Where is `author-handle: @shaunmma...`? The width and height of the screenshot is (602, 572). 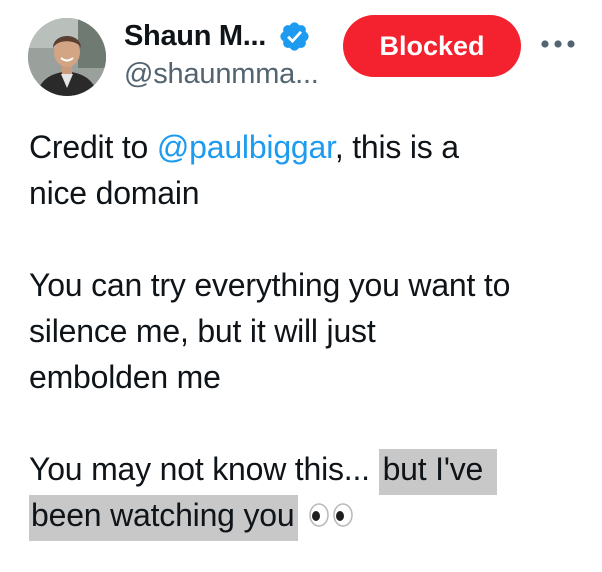
author-handle: @shaunmma... is located at coordinates (221, 74).